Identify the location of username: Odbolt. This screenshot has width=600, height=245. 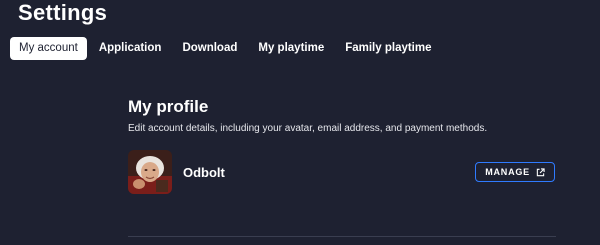
(204, 172).